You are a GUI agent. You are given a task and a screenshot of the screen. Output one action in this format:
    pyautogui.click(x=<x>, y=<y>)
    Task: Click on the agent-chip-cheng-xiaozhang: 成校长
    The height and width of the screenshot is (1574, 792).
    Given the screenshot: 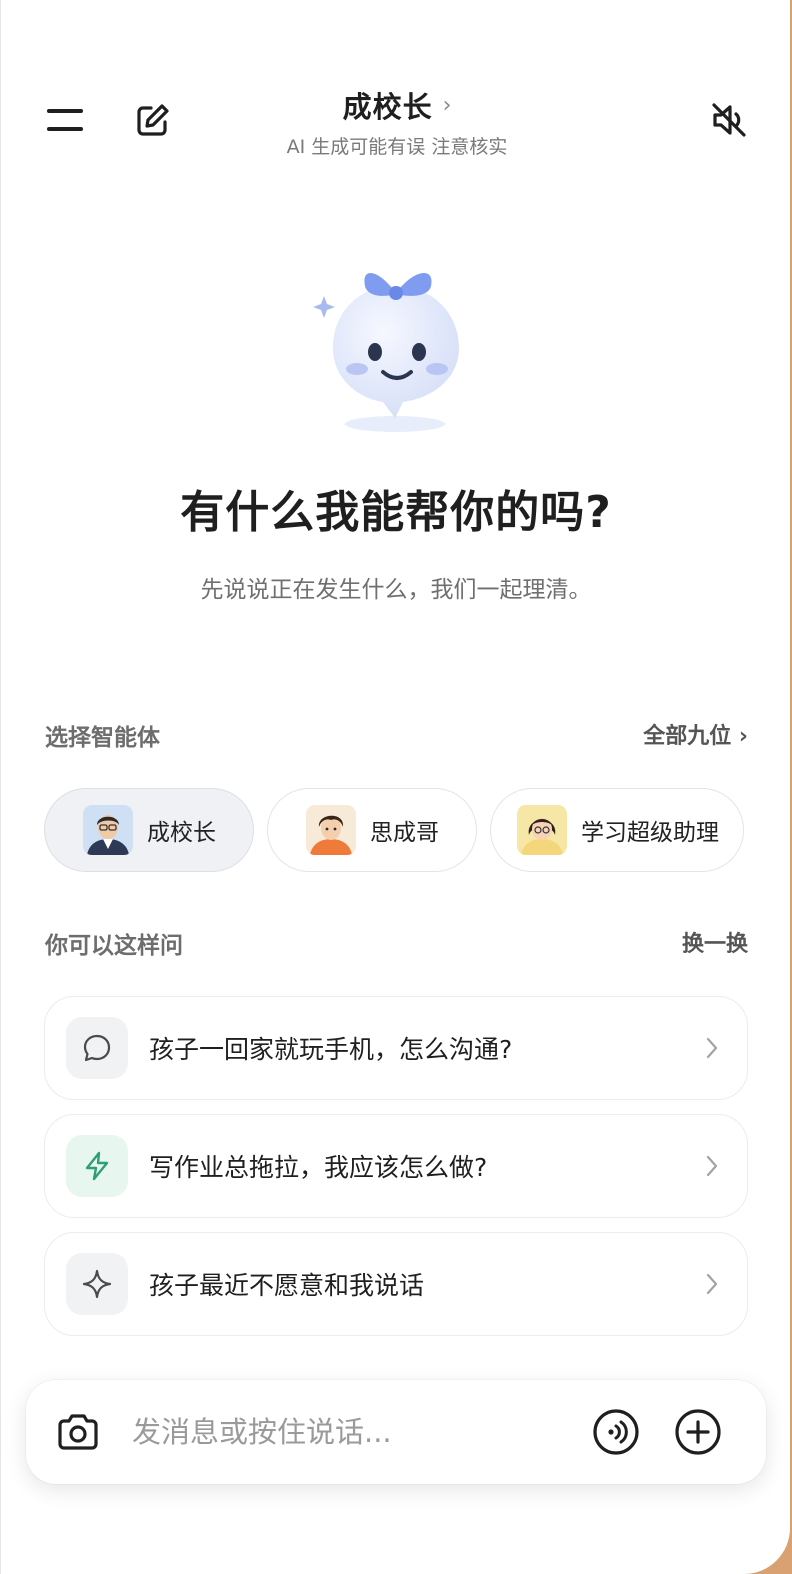 What is the action you would take?
    pyautogui.click(x=149, y=830)
    